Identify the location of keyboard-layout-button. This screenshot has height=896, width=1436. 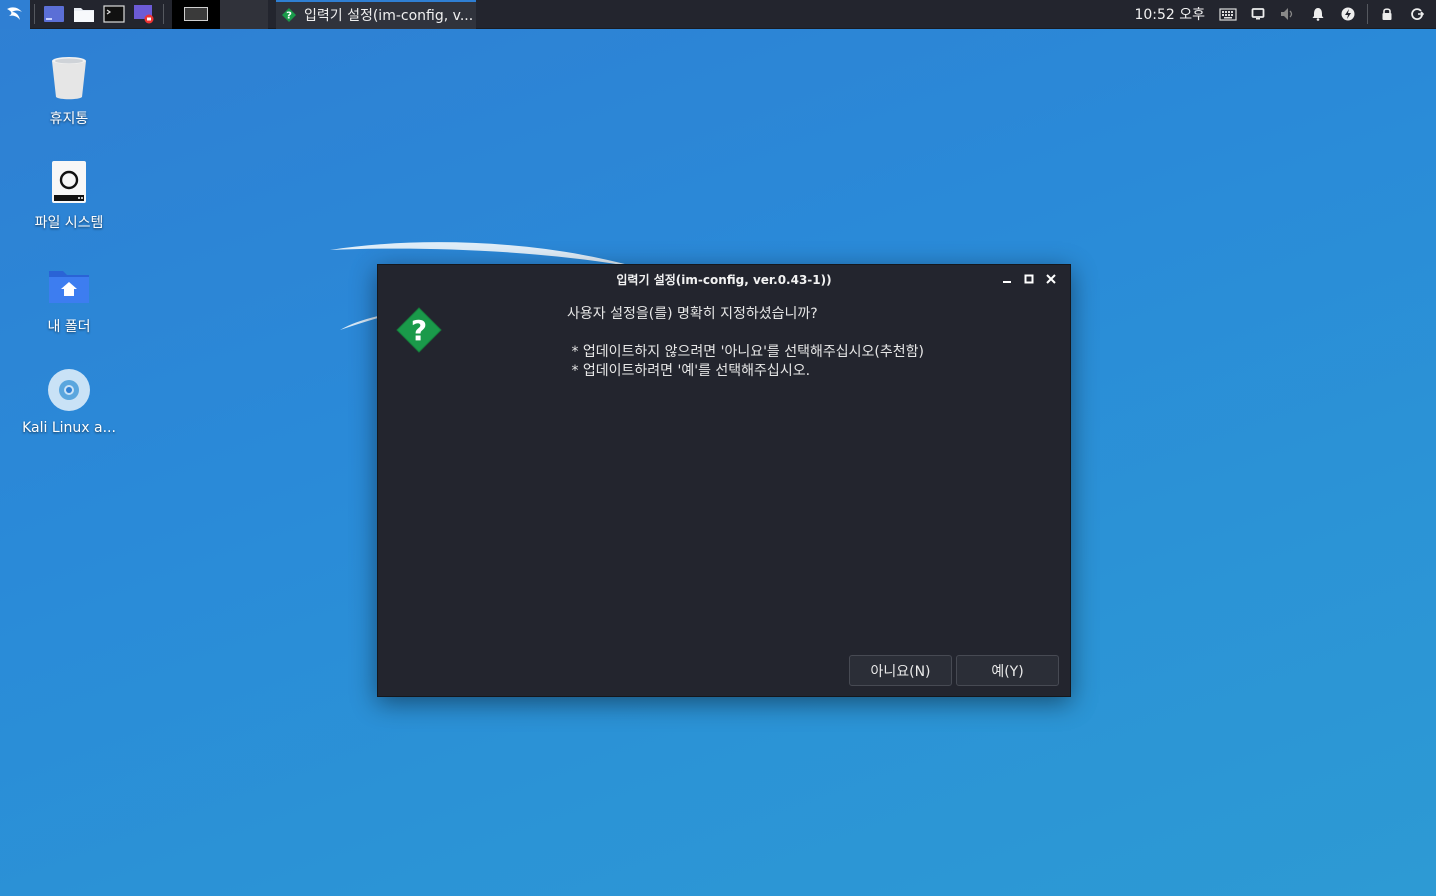
(1228, 14).